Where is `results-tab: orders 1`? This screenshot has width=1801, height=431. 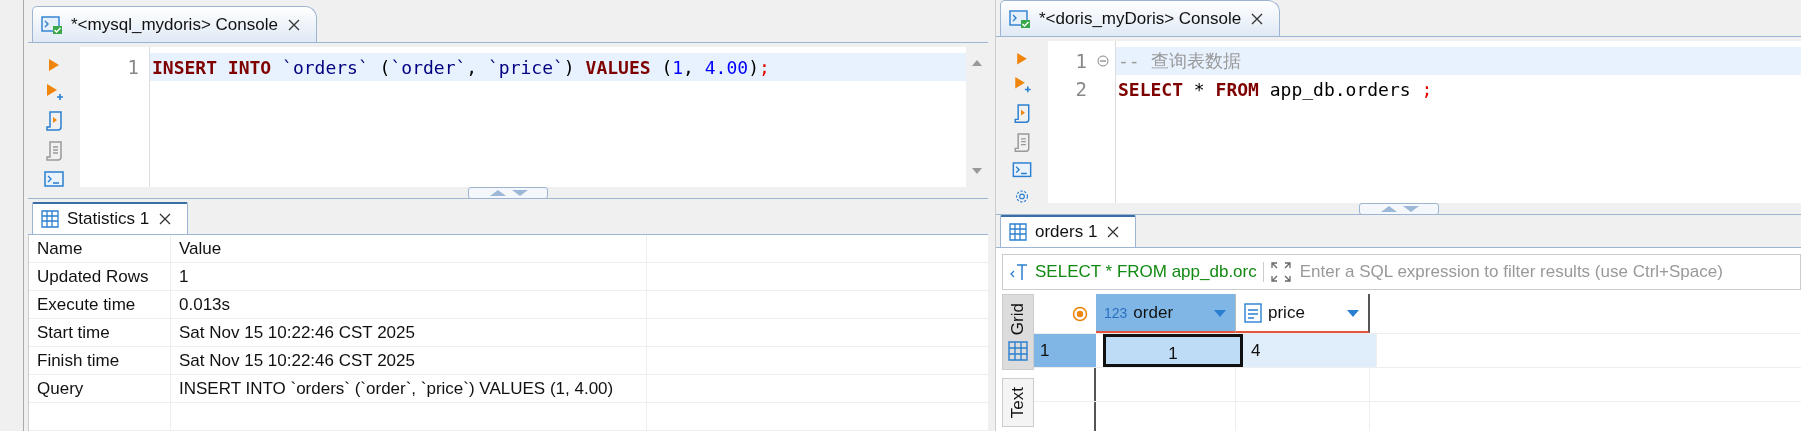
results-tab: orders 1 is located at coordinates (1068, 231).